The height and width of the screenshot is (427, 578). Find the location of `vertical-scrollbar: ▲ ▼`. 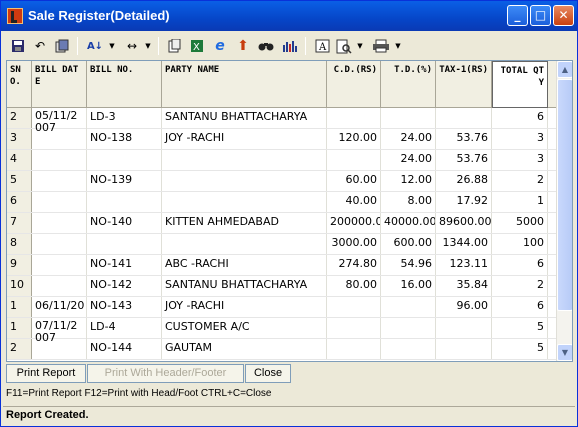

vertical-scrollbar: ▲ ▼ is located at coordinates (564, 211).